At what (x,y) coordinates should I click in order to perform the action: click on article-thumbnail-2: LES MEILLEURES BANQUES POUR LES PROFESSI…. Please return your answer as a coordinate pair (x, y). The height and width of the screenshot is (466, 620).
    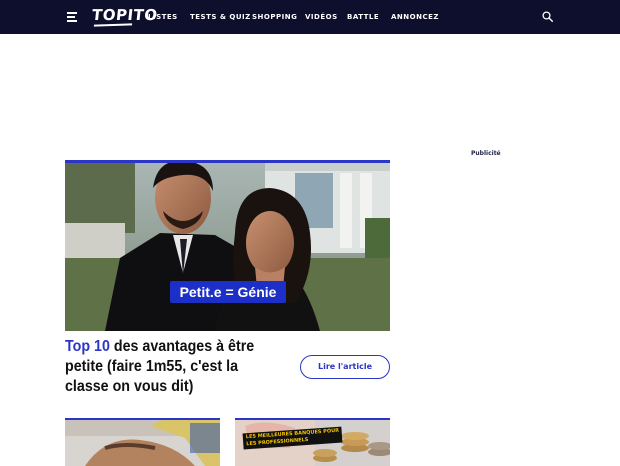
    Looking at the image, I should click on (312, 442).